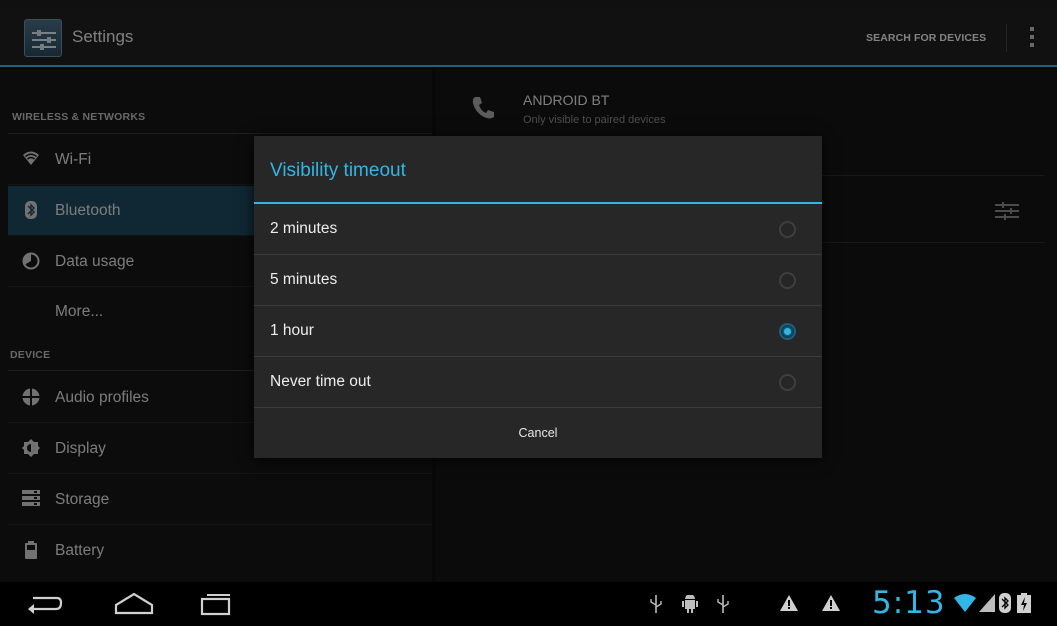 The image size is (1057, 626). I want to click on option-never-time-out: Never time out, so click(538, 382).